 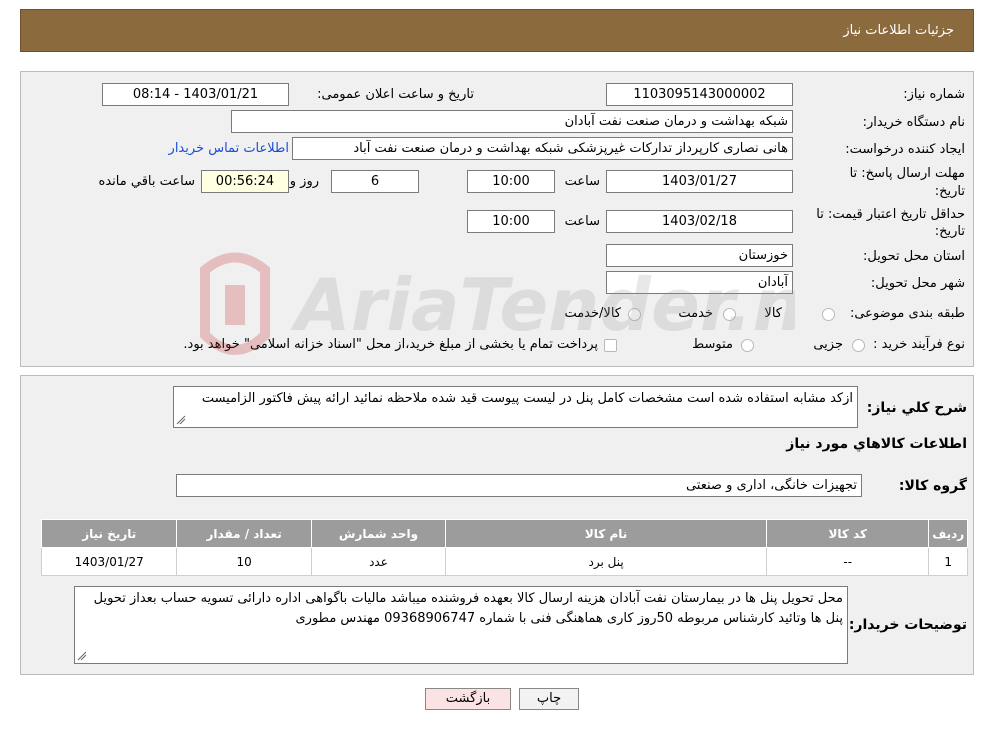 What do you see at coordinates (916, 408) in the screenshot?
I see `description-label: شرح کلي نياز:` at bounding box center [916, 408].